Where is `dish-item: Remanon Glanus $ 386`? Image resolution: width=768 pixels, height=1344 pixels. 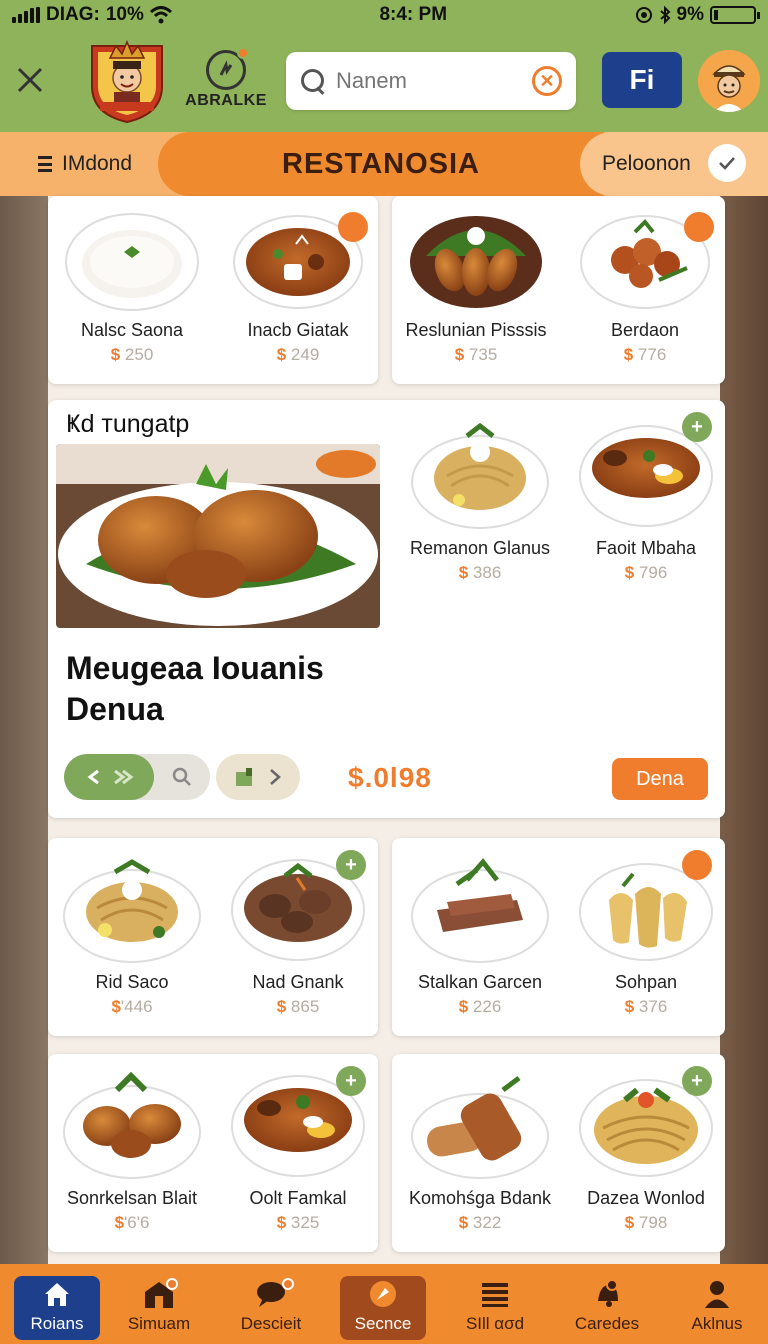 dish-item: Remanon Glanus $ 386 is located at coordinates (480, 499).